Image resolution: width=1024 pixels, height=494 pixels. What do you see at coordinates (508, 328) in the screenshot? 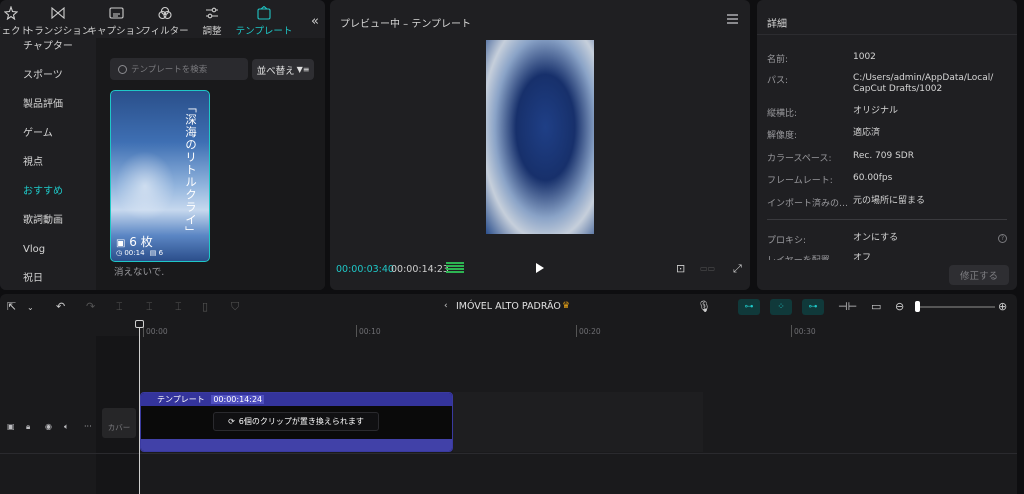
I see `timeline-ruler: 00:00 00:10 00:20 00:30` at bounding box center [508, 328].